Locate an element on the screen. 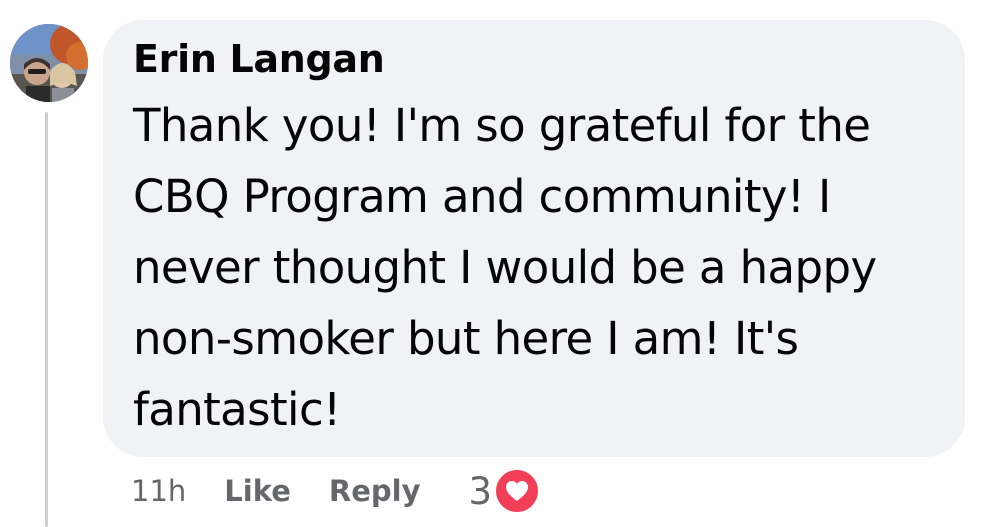 The image size is (1000, 527). avatar is located at coordinates (49, 63).